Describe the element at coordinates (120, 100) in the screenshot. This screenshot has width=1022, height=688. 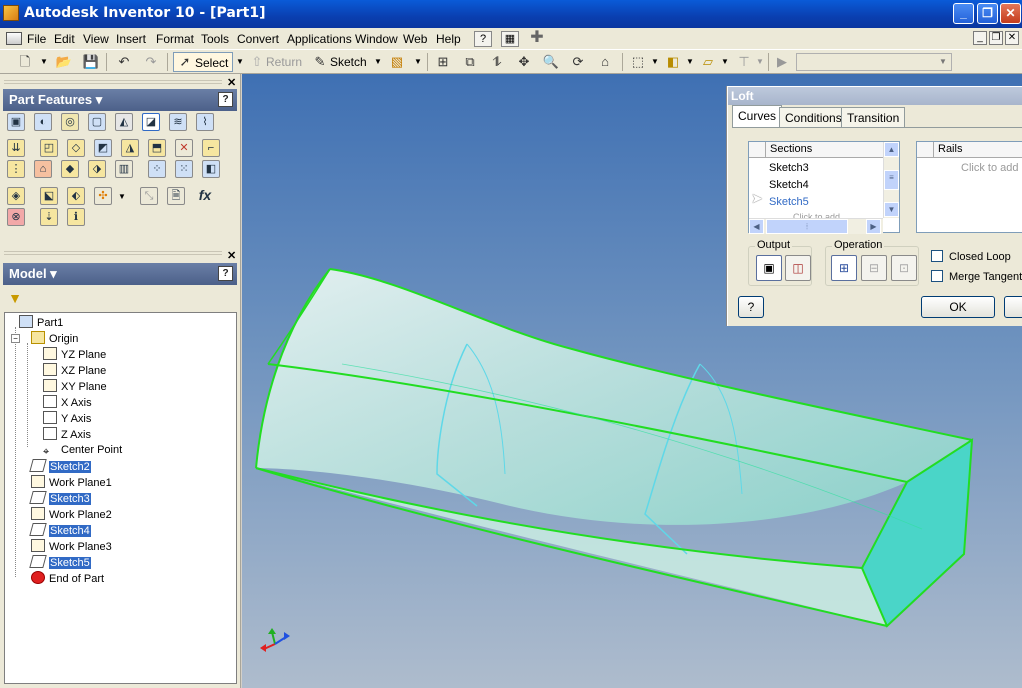
I see `part-features-header: Part Features ▾ ?` at that location.